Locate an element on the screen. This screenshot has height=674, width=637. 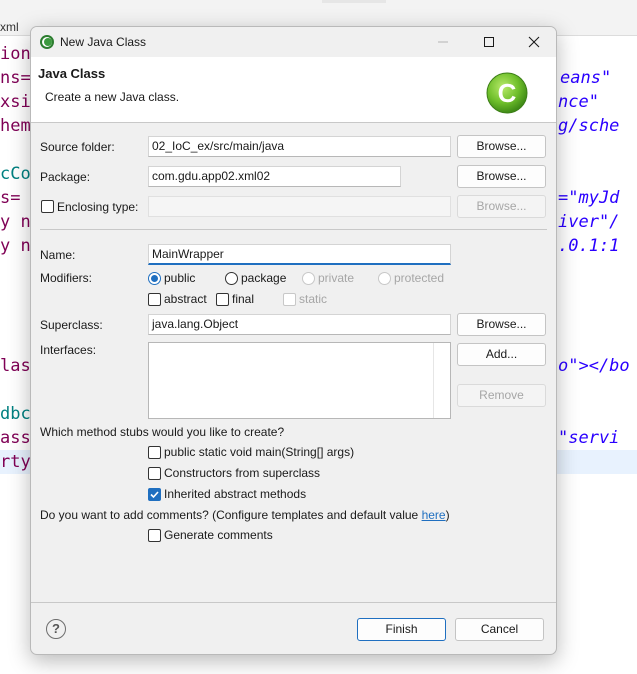
modifier-final-checkbox is located at coordinates (222, 299).